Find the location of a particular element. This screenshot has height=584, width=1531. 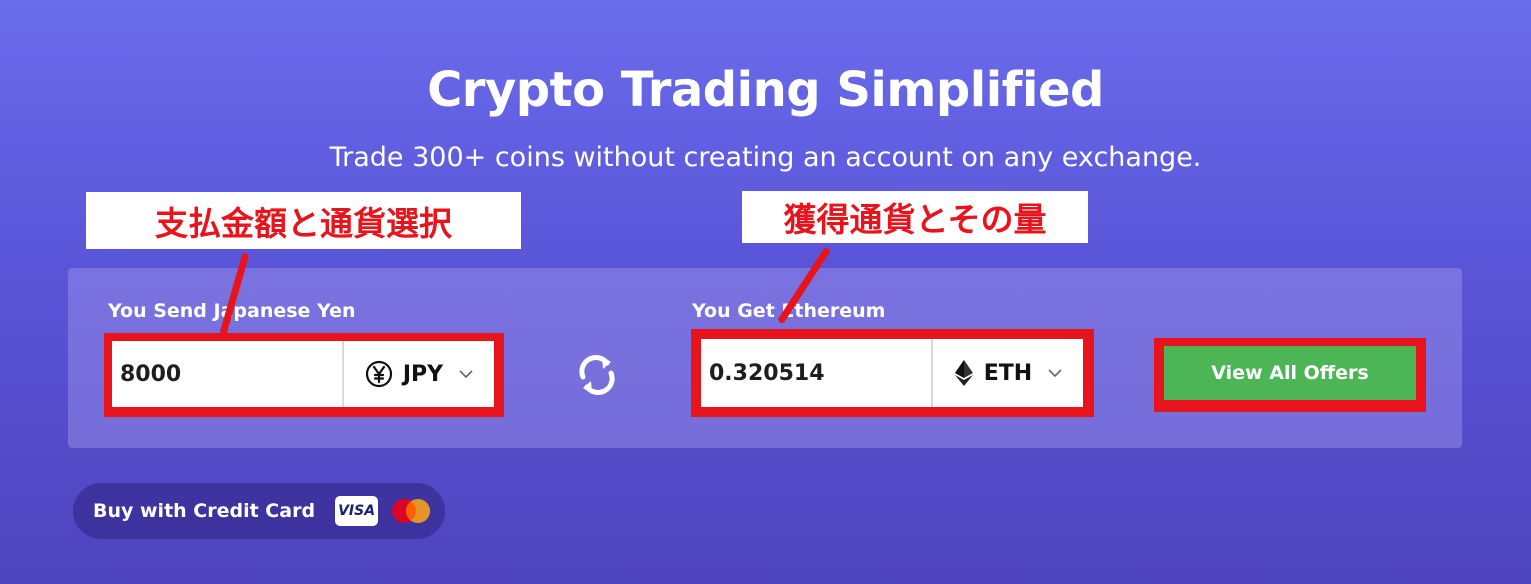

get-currency-select: ETH is located at coordinates (1007, 373).